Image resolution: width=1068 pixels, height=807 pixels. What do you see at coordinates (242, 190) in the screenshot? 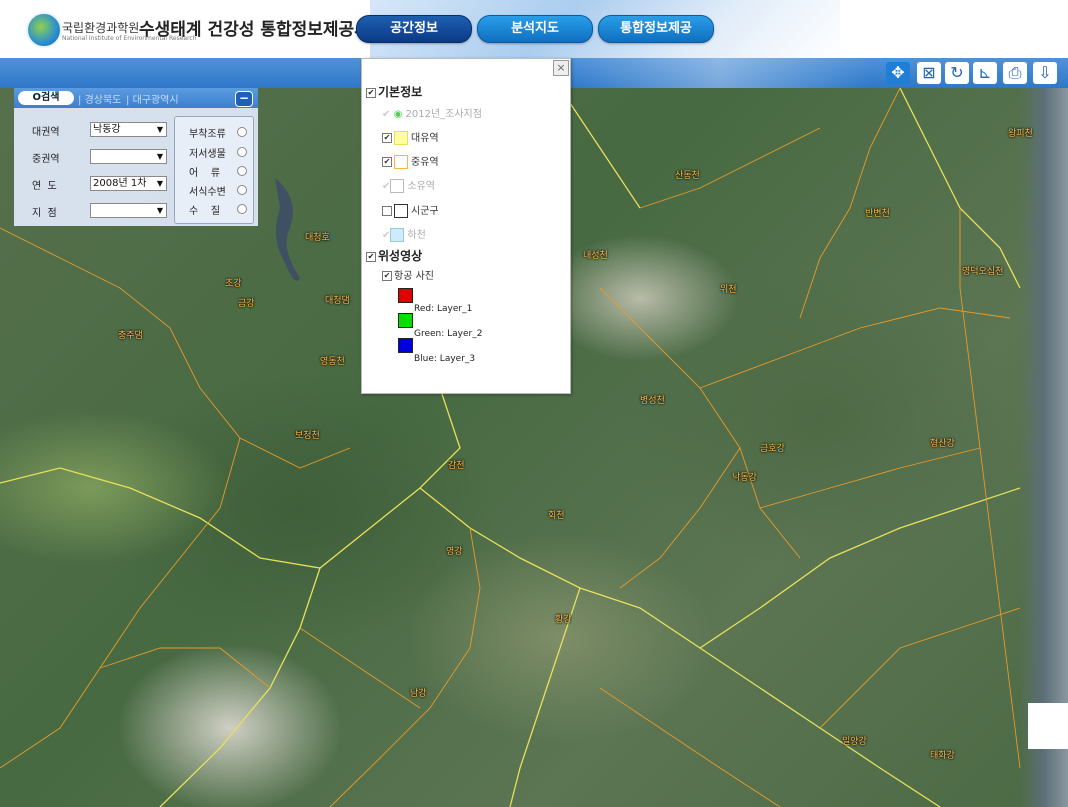
I see `habitat-radio` at bounding box center [242, 190].